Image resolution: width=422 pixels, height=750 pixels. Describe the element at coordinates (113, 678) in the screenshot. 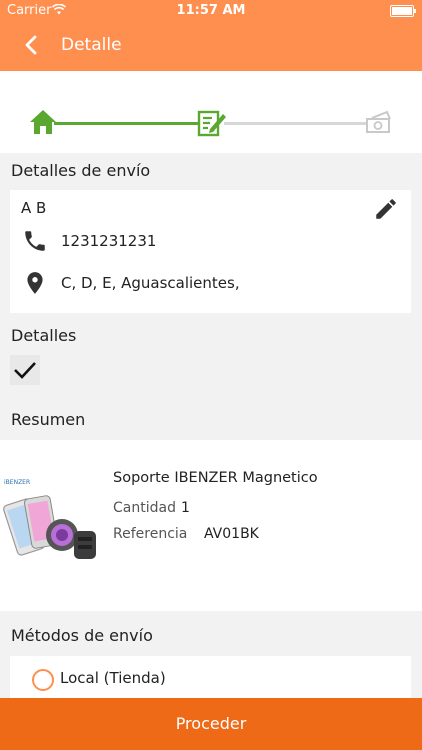

I see `shipping-option-label: Local (Tienda)` at that location.